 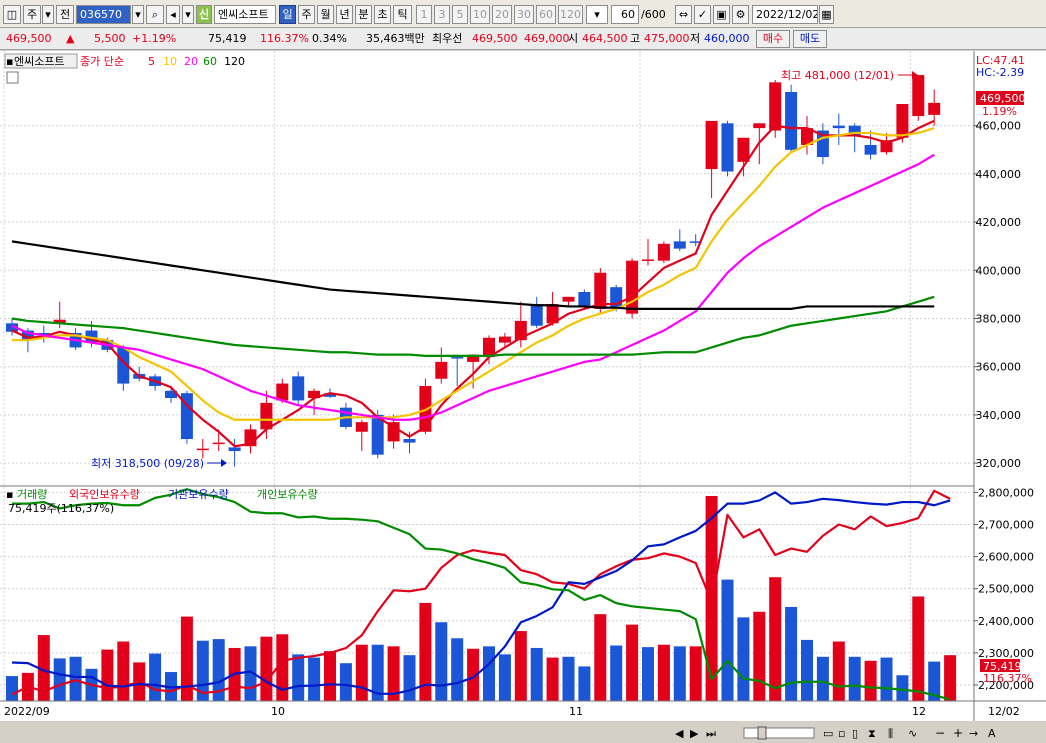 I want to click on gear-icon: ⚙, so click(x=740, y=14).